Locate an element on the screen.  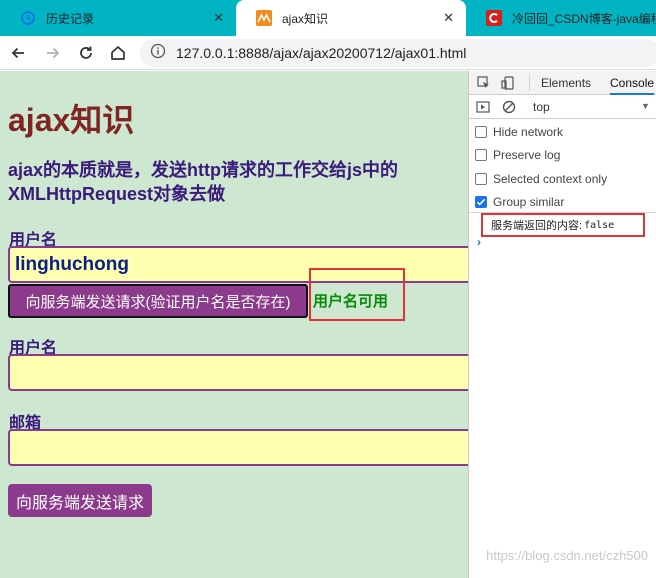
site-info-icon is located at coordinates (158, 53).